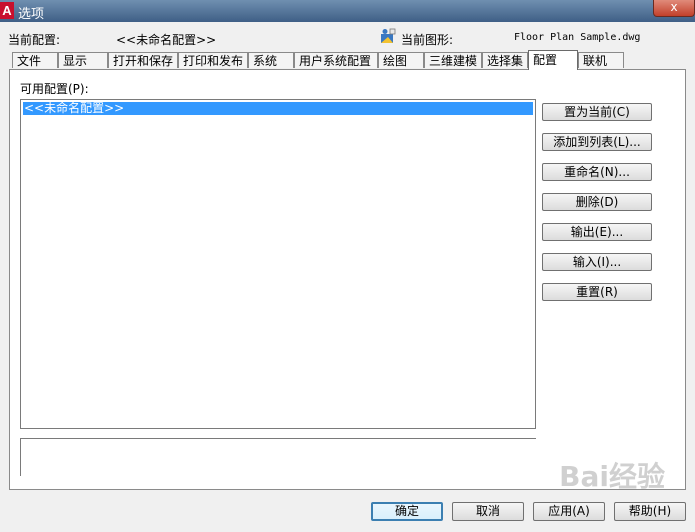  Describe the element at coordinates (674, 8) in the screenshot. I see `close-button: x` at that location.